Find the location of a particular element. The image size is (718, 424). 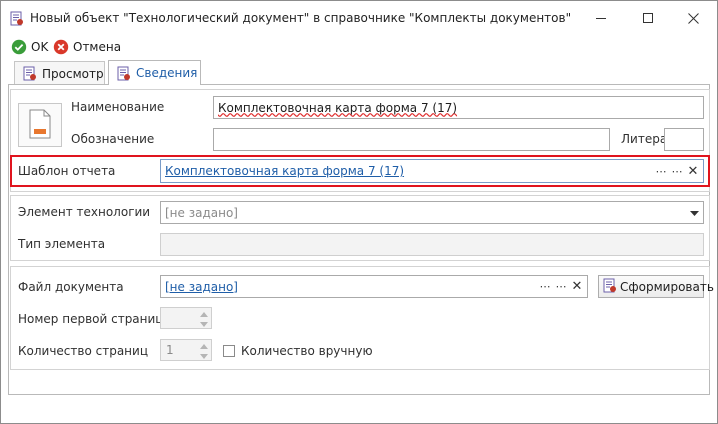

element-select: [не задано] is located at coordinates (432, 212).